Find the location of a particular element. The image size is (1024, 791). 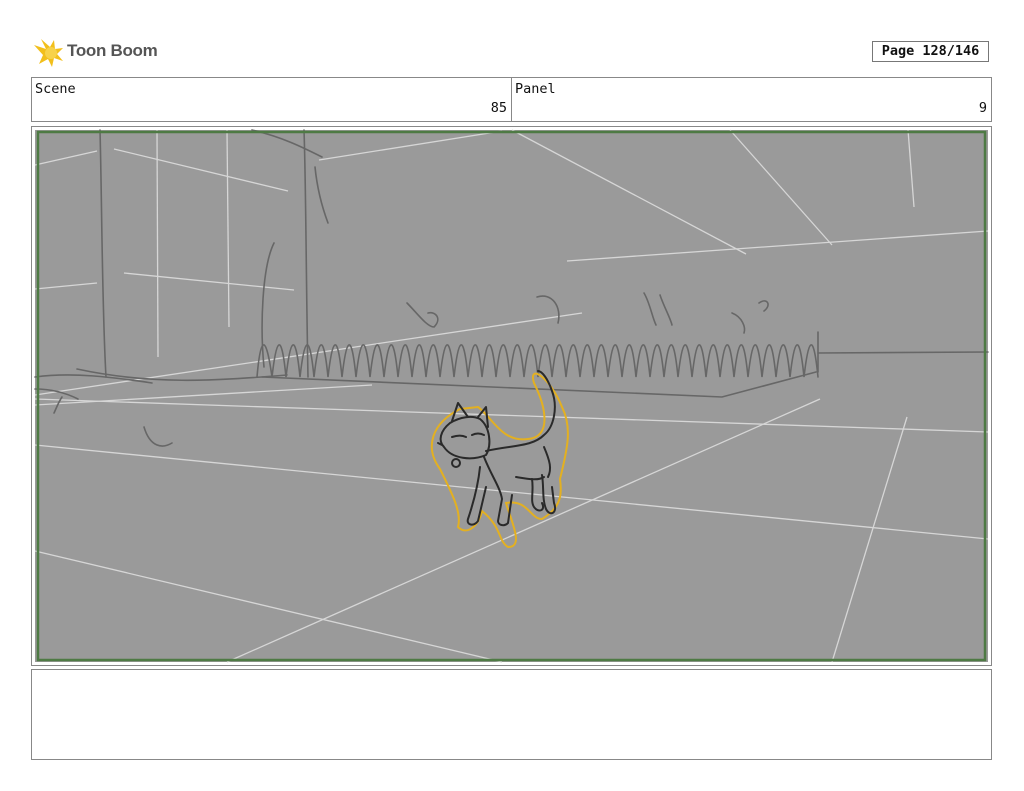

logo-text: Toon Boom is located at coordinates (112, 50).